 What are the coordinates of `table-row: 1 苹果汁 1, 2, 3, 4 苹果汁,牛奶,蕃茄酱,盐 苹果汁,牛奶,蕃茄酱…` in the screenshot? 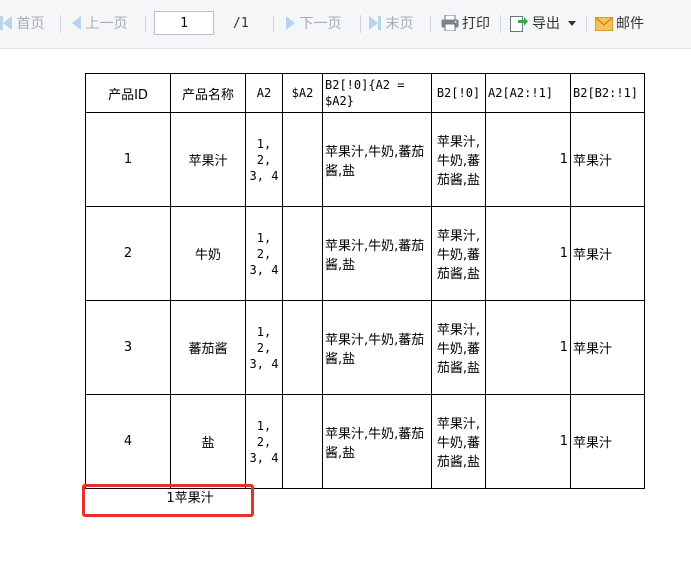 It's located at (365, 159).